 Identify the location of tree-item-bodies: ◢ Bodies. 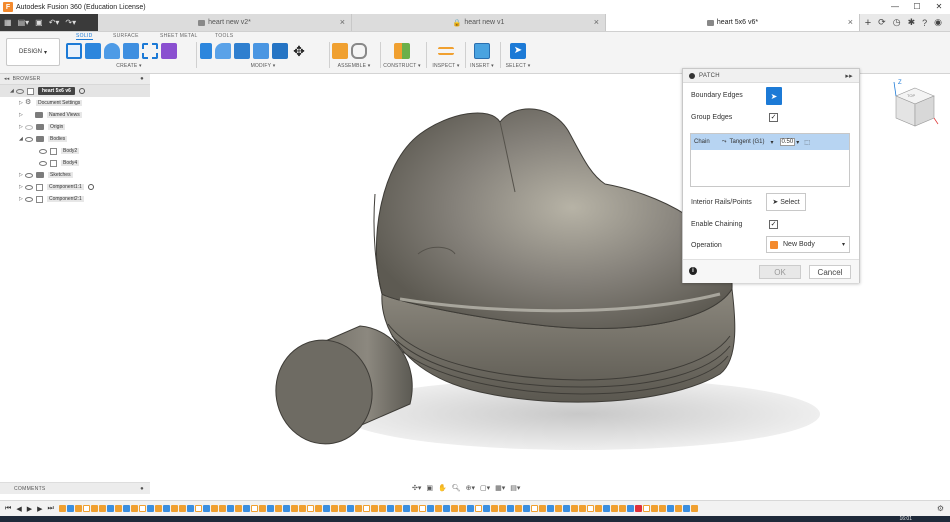
(75, 139).